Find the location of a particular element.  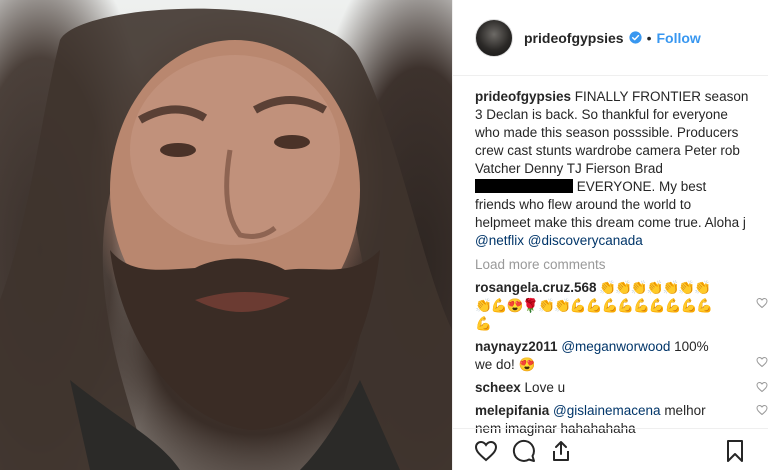

follow-button: Follow is located at coordinates (679, 38).